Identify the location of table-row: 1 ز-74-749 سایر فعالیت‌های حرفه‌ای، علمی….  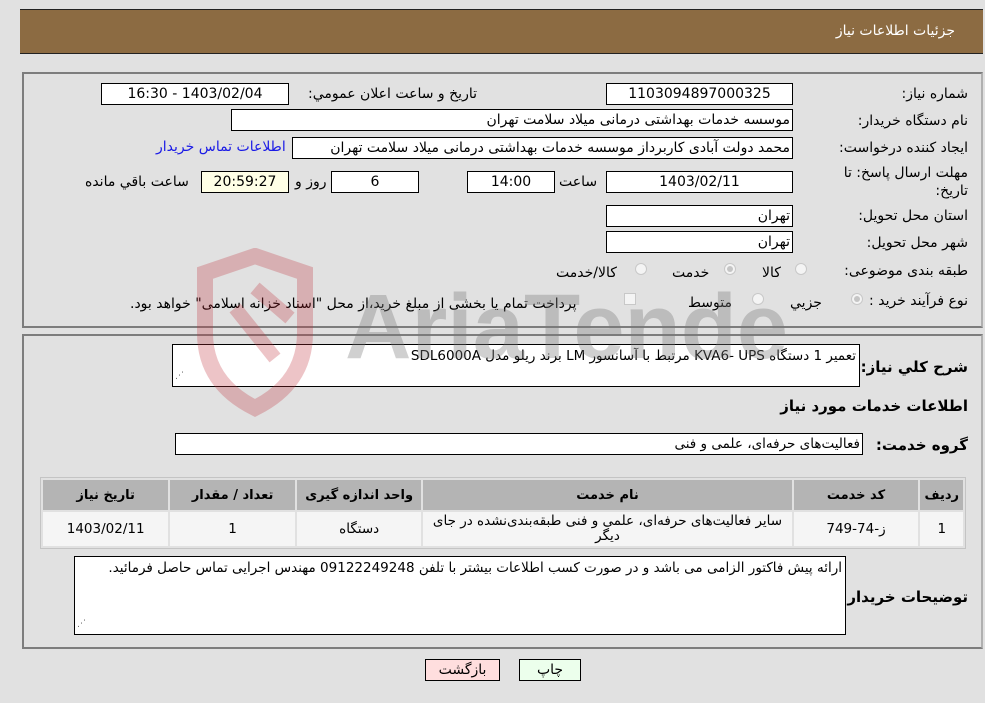
(503, 529).